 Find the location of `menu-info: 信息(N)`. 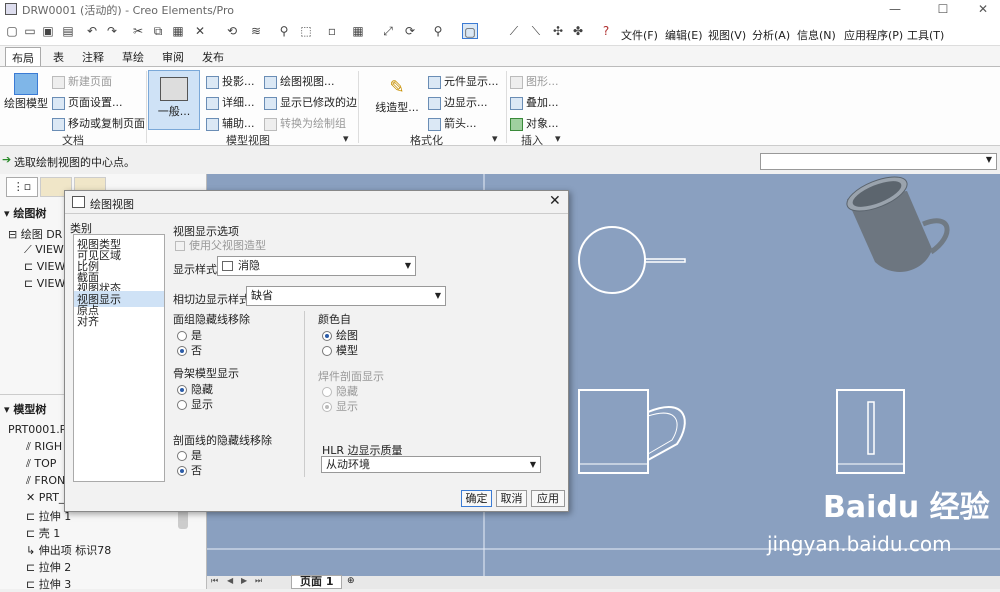

menu-info: 信息(N) is located at coordinates (816, 35).